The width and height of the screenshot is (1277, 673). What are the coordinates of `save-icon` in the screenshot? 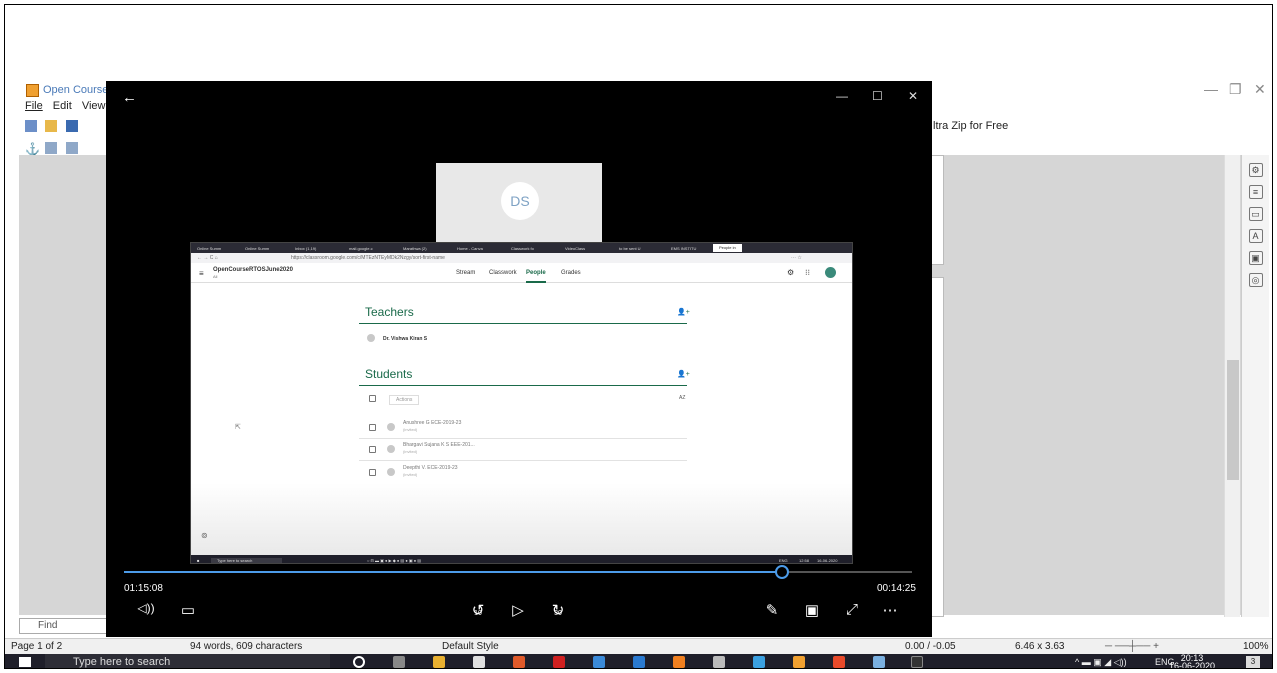 It's located at (71, 125).